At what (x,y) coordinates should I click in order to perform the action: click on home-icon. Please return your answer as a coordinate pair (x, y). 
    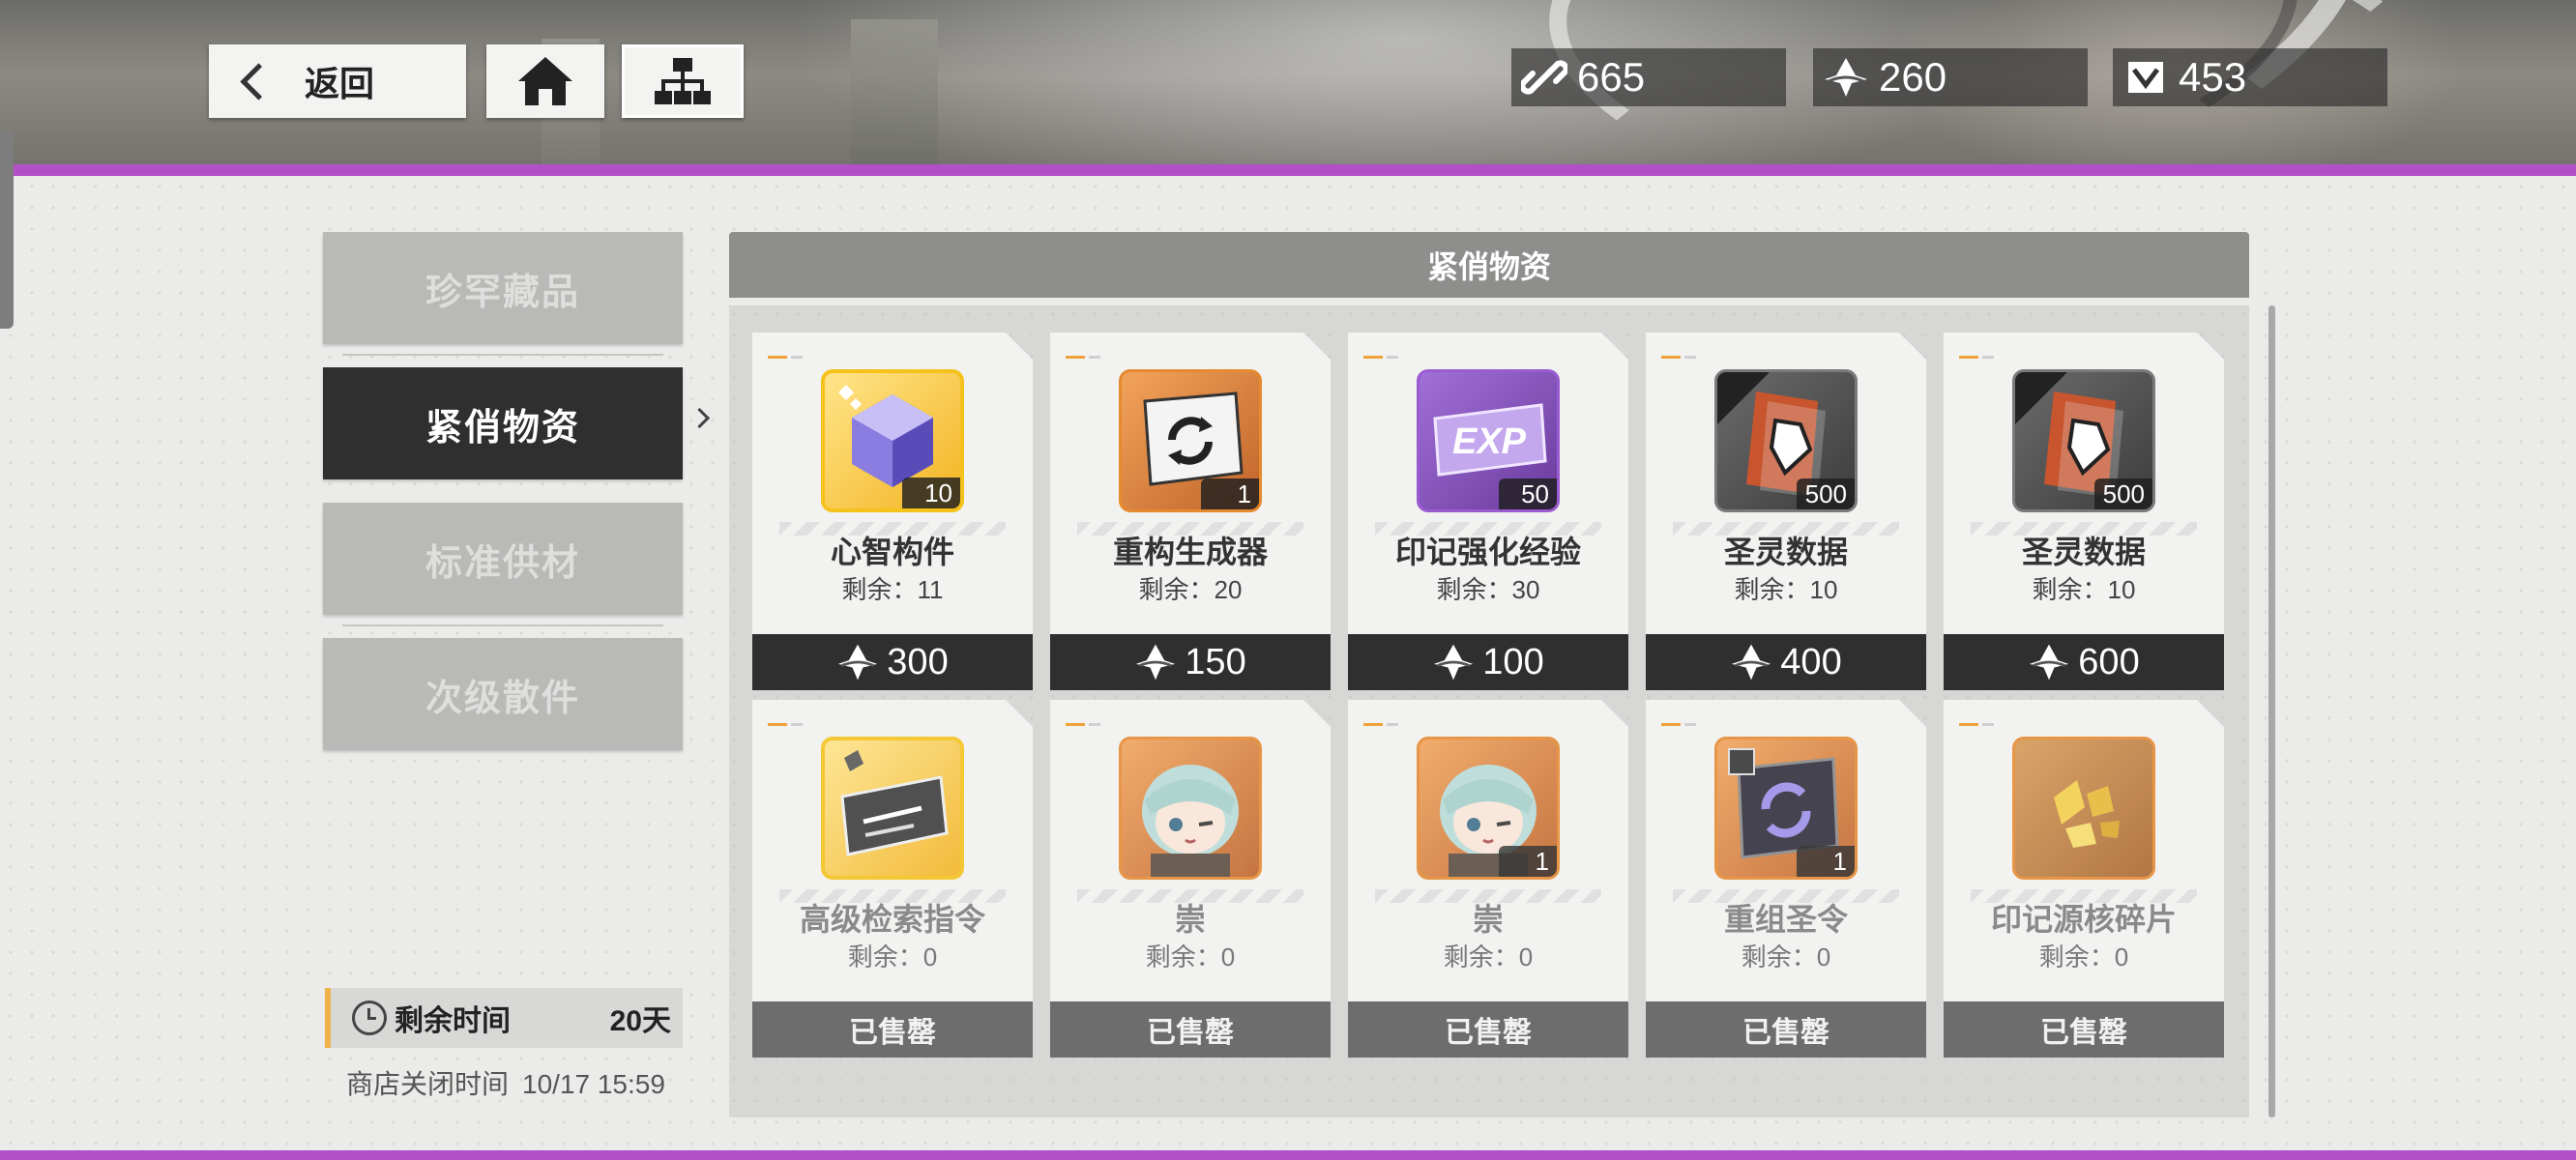
    Looking at the image, I should click on (545, 81).